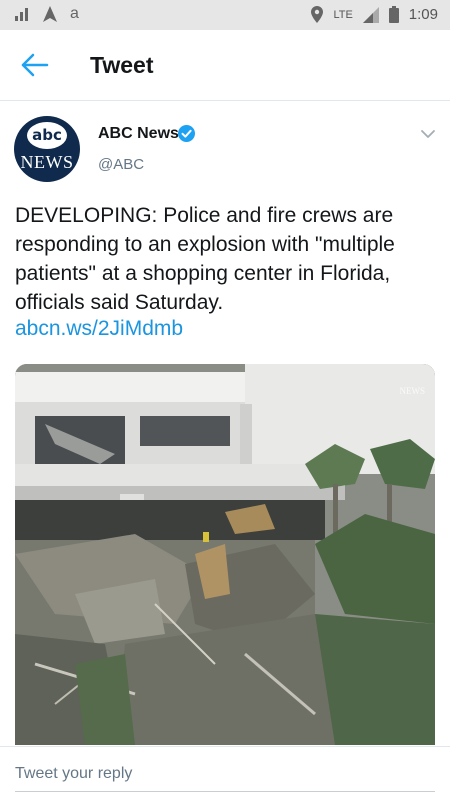  I want to click on navigation-arrow-icon, so click(50, 14).